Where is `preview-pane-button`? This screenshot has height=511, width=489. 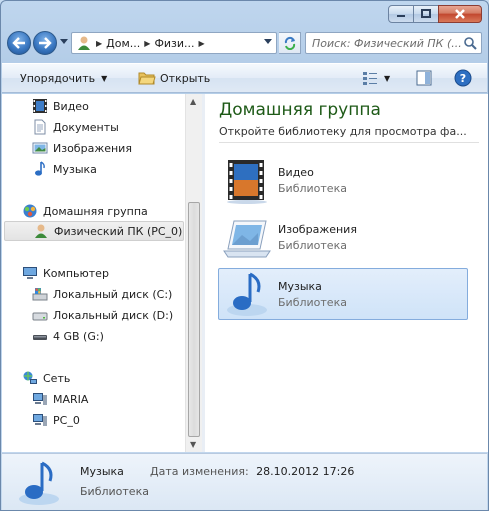
preview-pane-button is located at coordinates (424, 78).